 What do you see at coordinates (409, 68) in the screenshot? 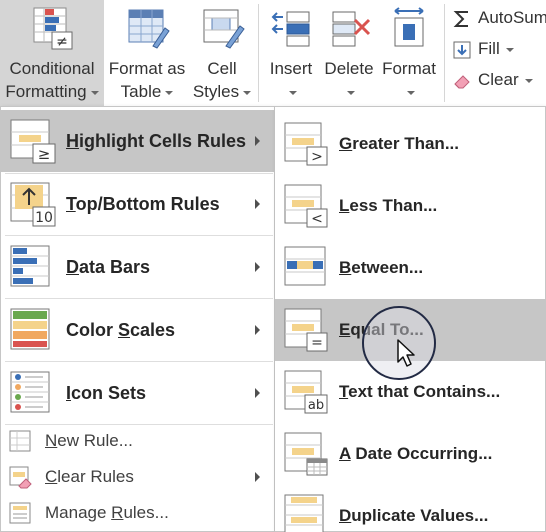
I see `format-label: Format` at bounding box center [409, 68].